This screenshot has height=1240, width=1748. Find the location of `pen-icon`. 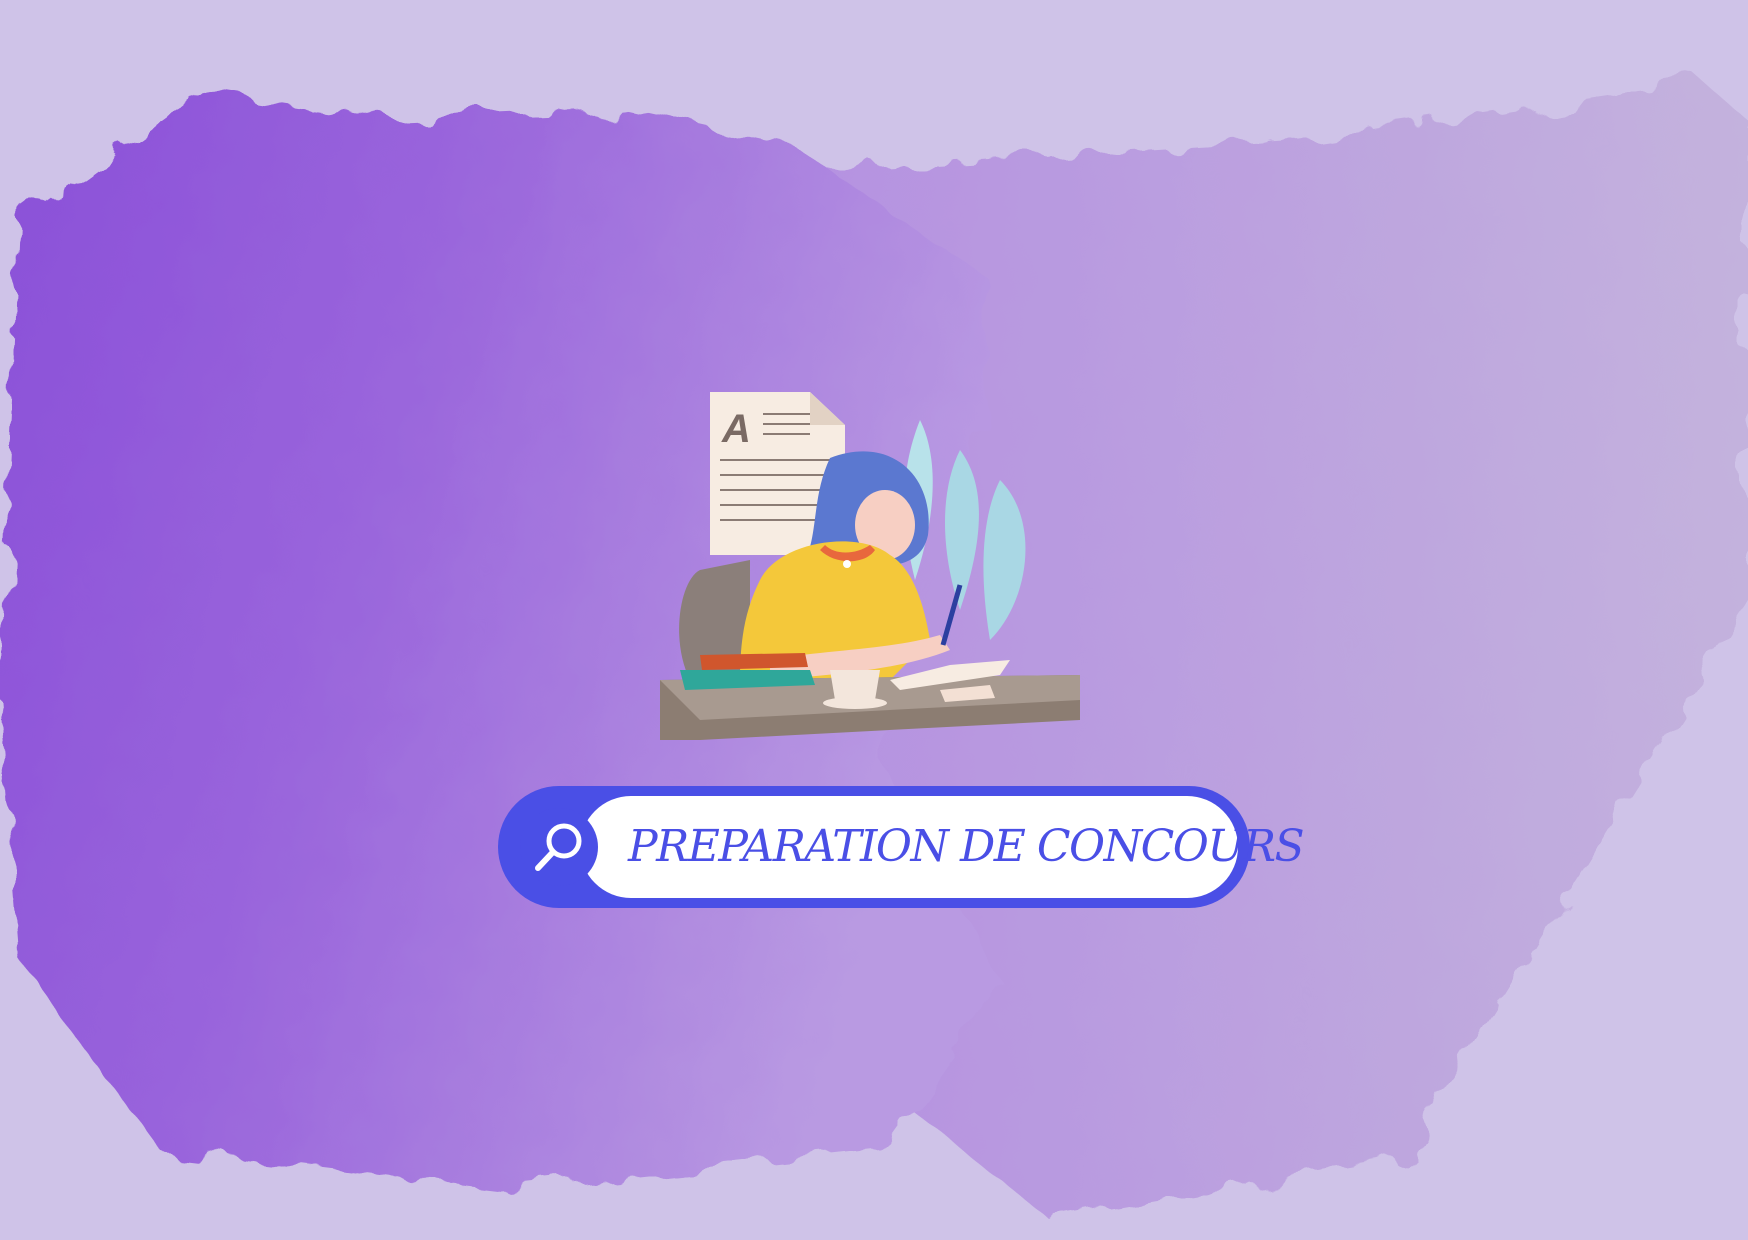

pen-icon is located at coordinates (951, 615).